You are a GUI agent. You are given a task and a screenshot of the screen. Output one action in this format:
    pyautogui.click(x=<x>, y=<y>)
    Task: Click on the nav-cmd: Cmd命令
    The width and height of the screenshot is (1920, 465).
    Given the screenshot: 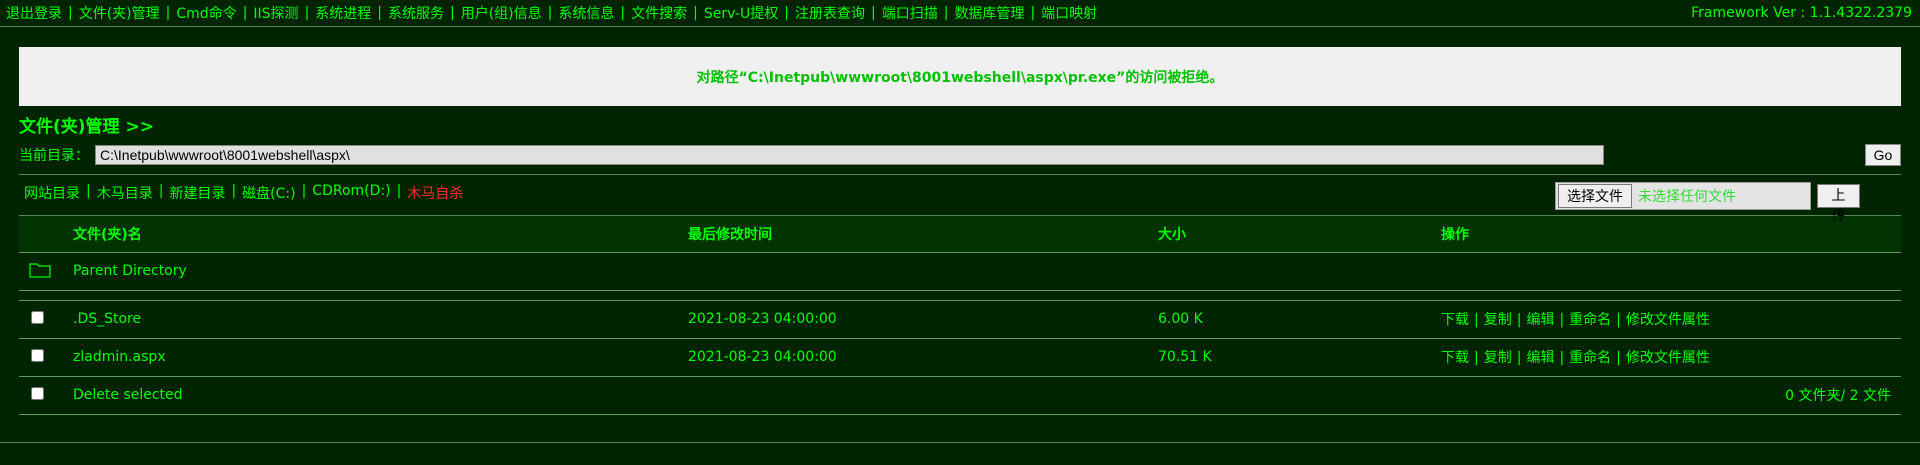 What is the action you would take?
    pyautogui.click(x=206, y=13)
    